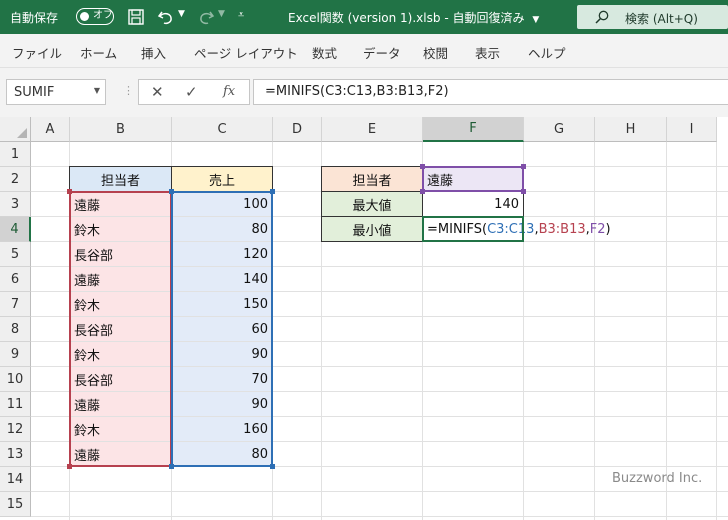  What do you see at coordinates (15, 304) in the screenshot?
I see `row-header-7: 7` at bounding box center [15, 304].